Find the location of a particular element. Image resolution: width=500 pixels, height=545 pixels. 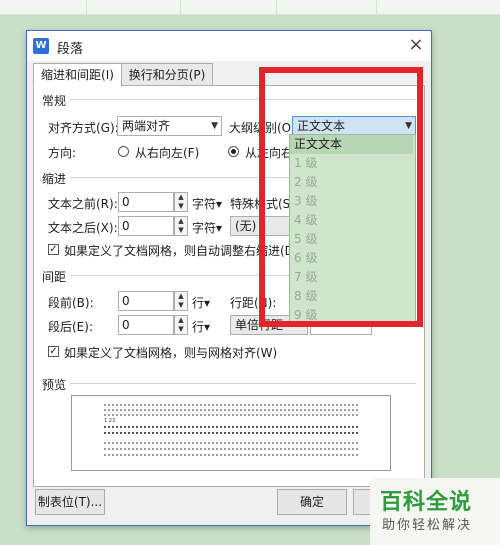

special-format-value: (无) is located at coordinates (246, 226).